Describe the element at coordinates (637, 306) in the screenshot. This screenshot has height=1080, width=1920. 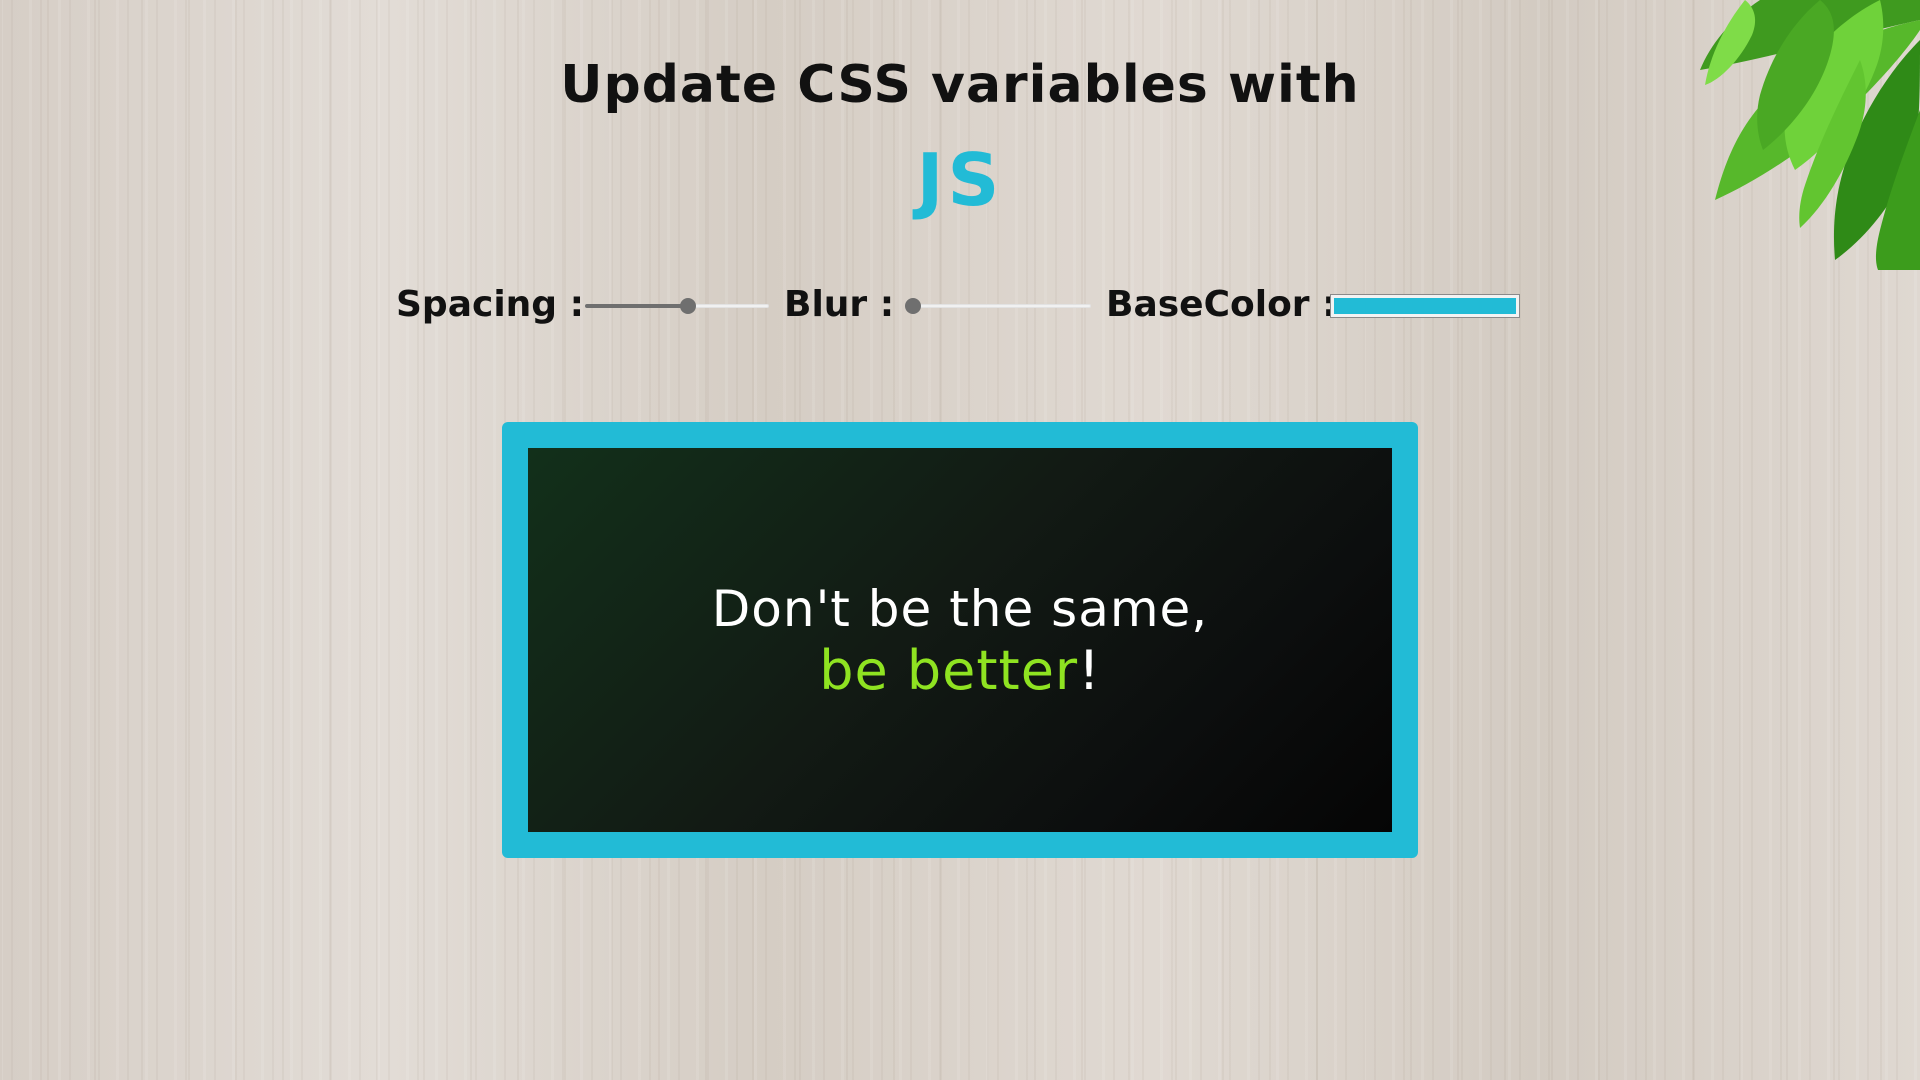
I see `spacing-slider-fill` at that location.